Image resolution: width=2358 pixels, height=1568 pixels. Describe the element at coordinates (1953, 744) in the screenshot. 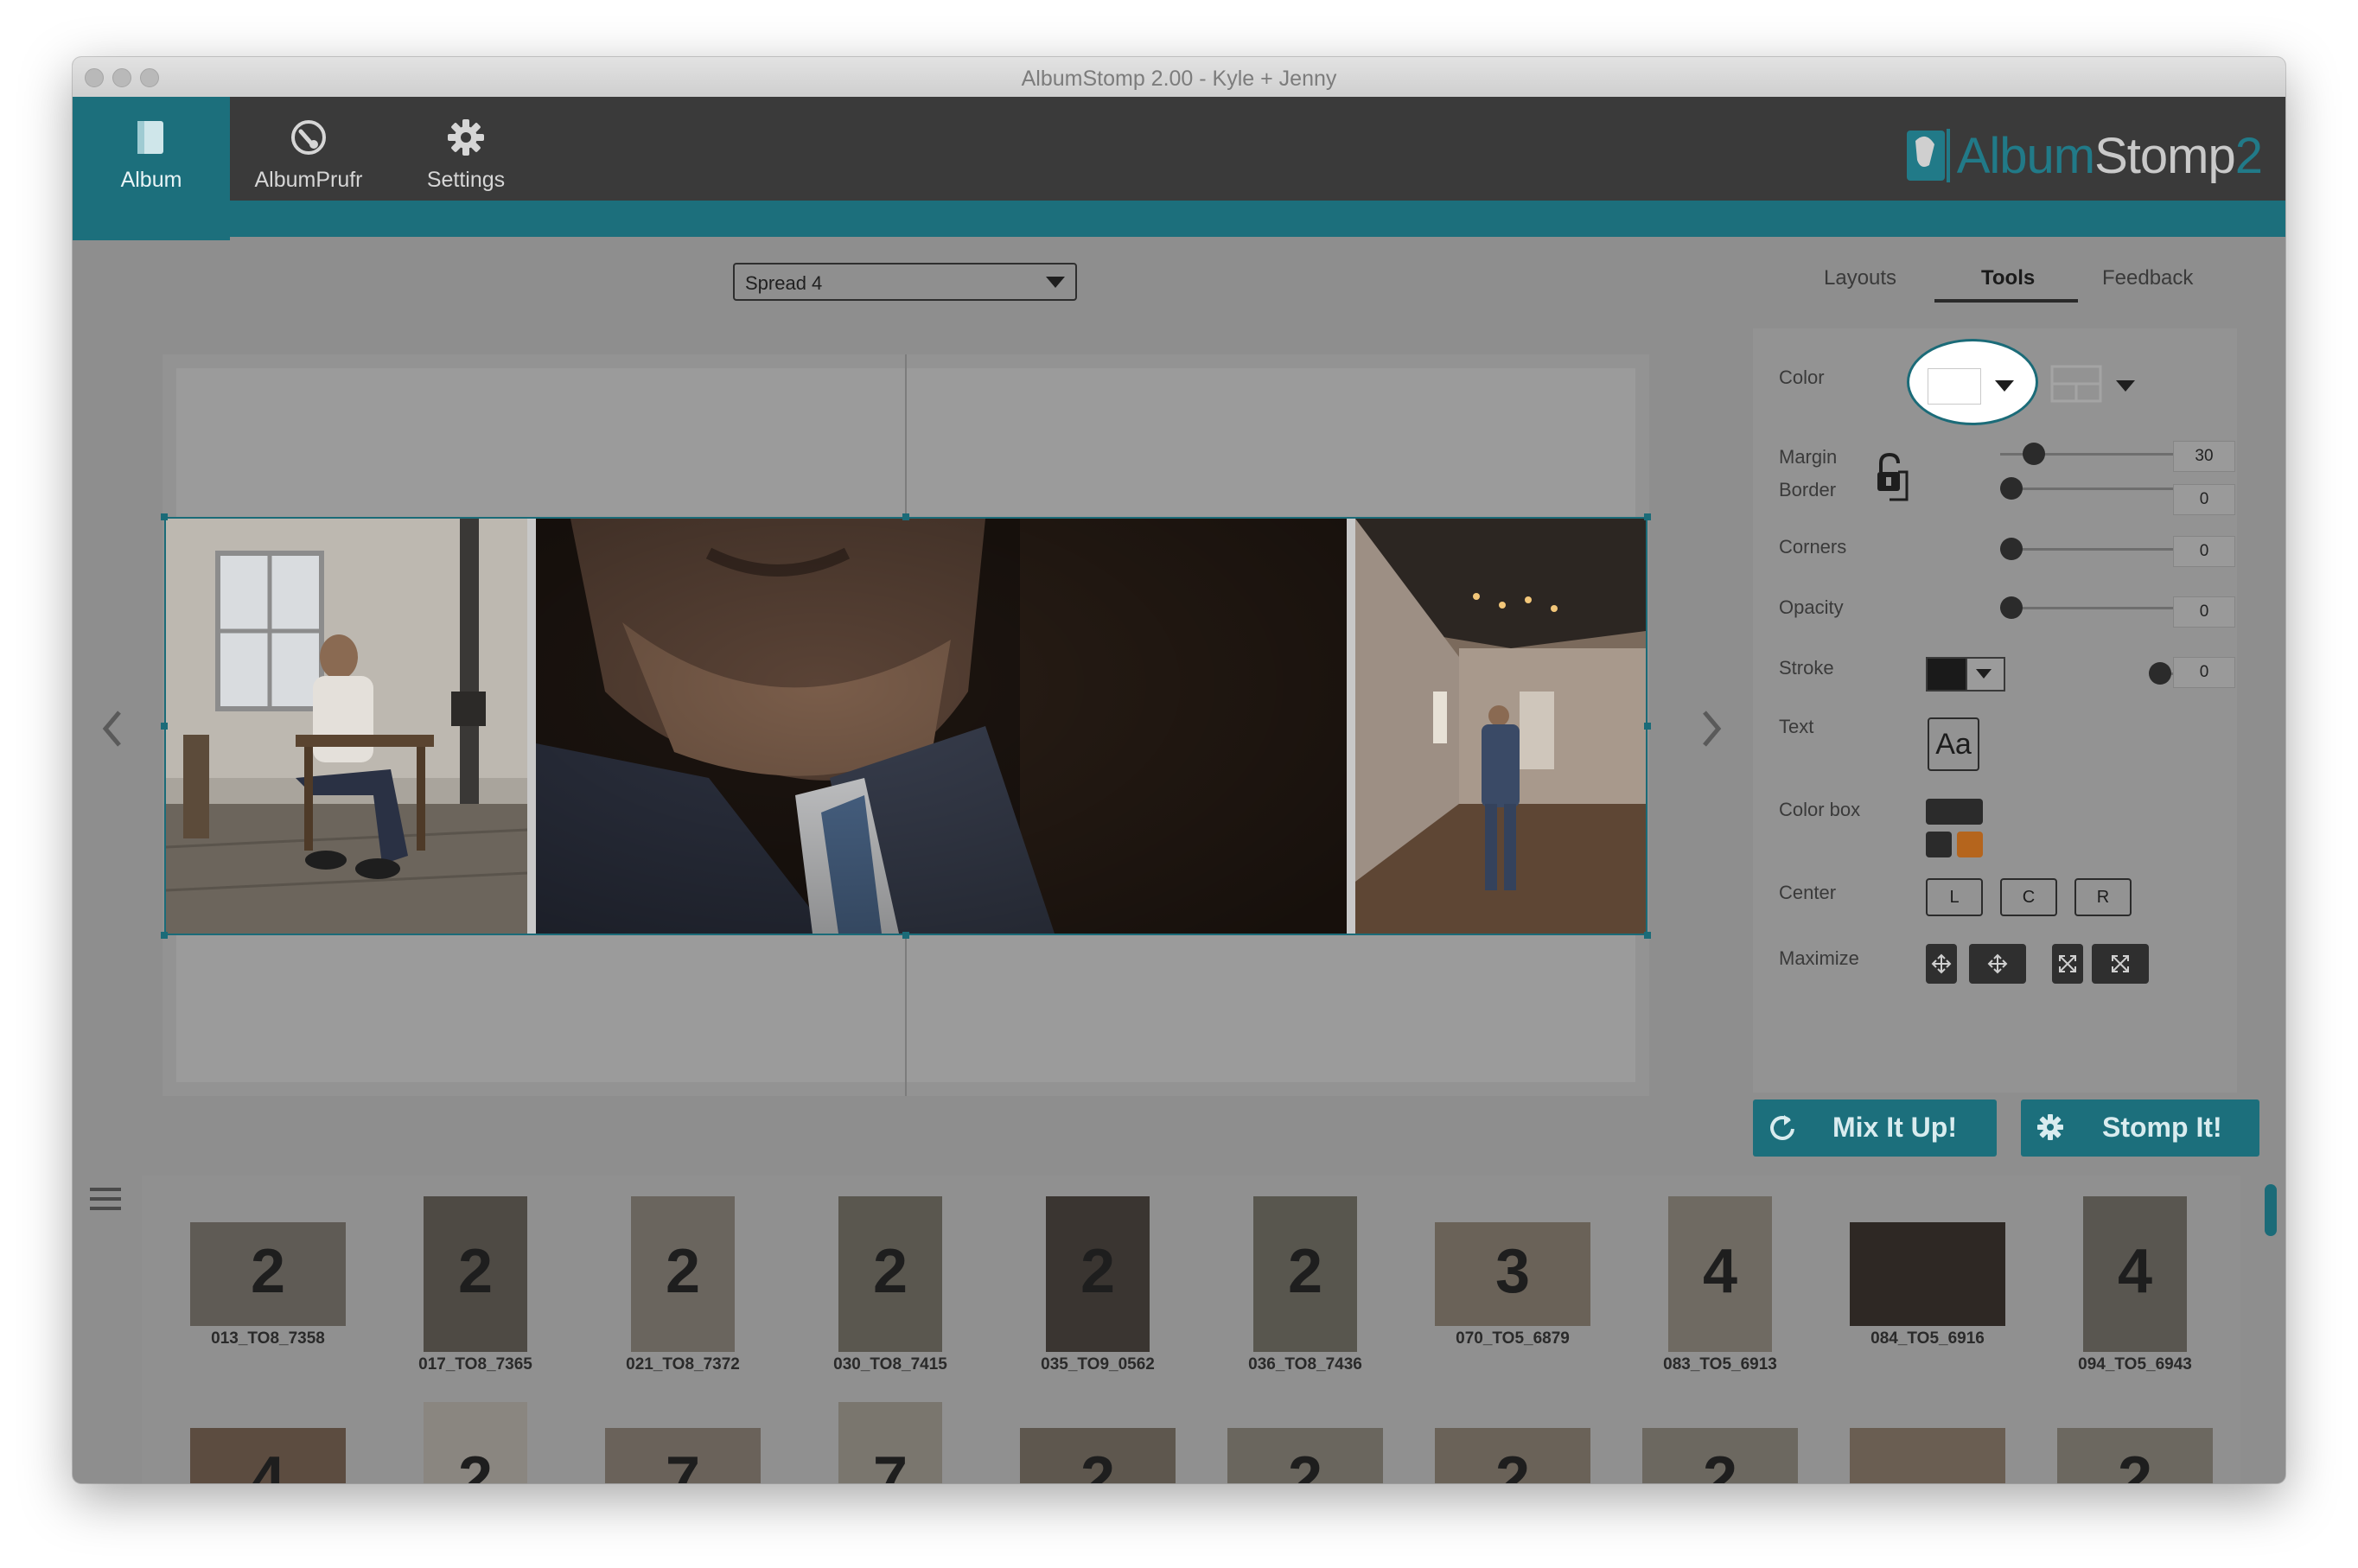

I see `add-text-button: Aa` at that location.